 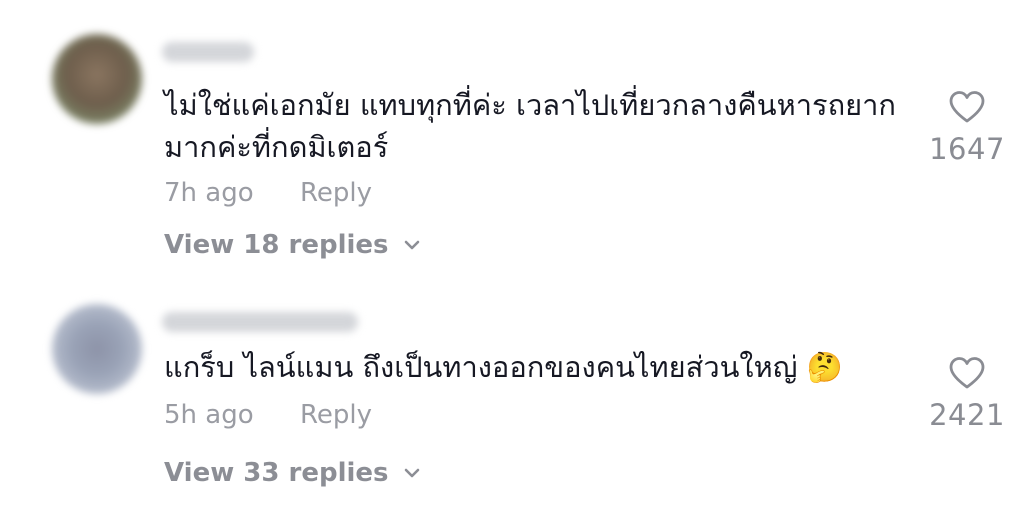 What do you see at coordinates (276, 473) in the screenshot?
I see `view-replies-label: View 33 replies` at bounding box center [276, 473].